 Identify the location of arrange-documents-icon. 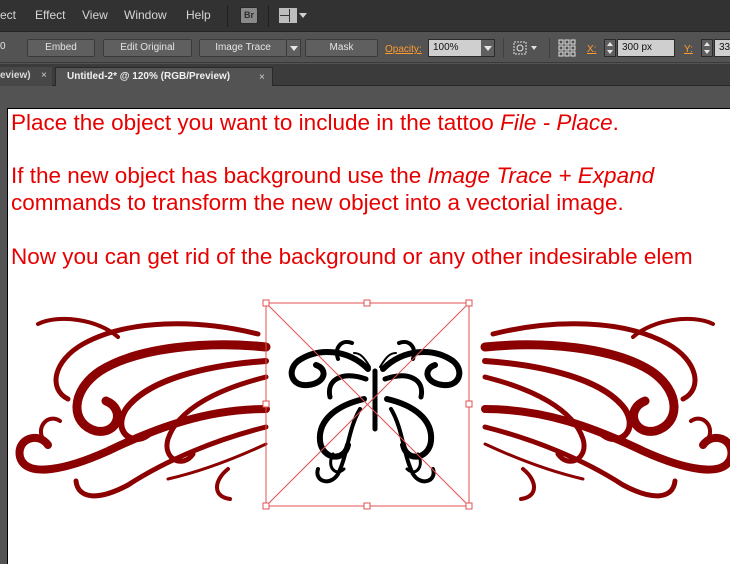
(288, 15).